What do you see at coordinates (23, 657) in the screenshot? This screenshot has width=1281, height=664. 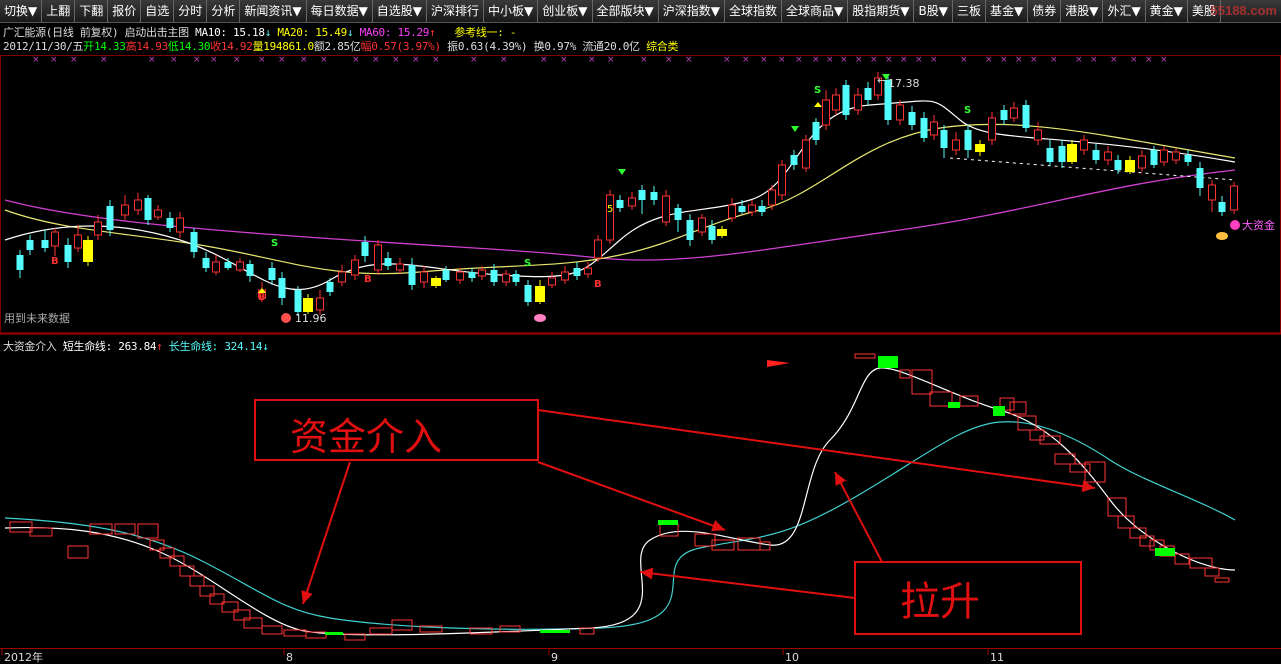 I see `x-axis-label: 2012年` at bounding box center [23, 657].